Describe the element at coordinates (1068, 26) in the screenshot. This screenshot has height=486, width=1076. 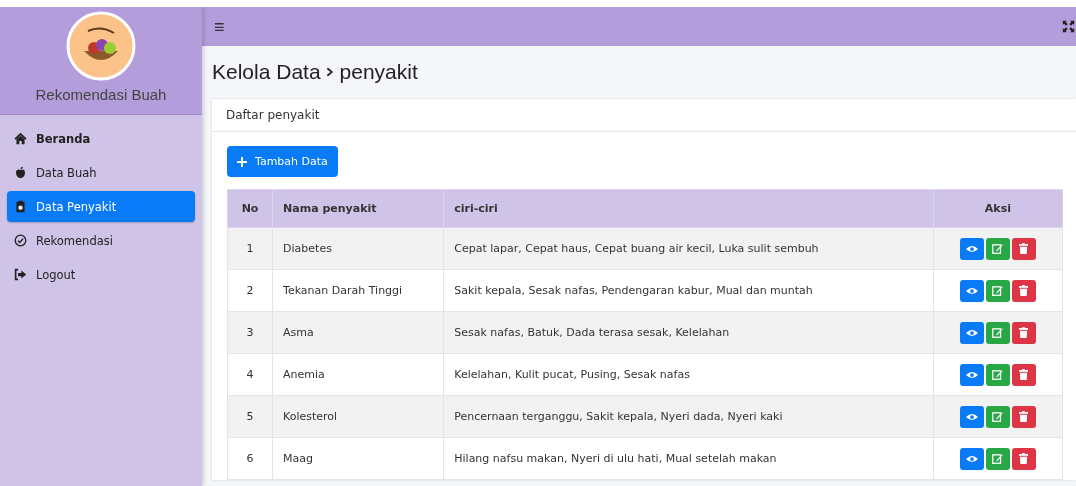
I see `fullscreen-icon` at that location.